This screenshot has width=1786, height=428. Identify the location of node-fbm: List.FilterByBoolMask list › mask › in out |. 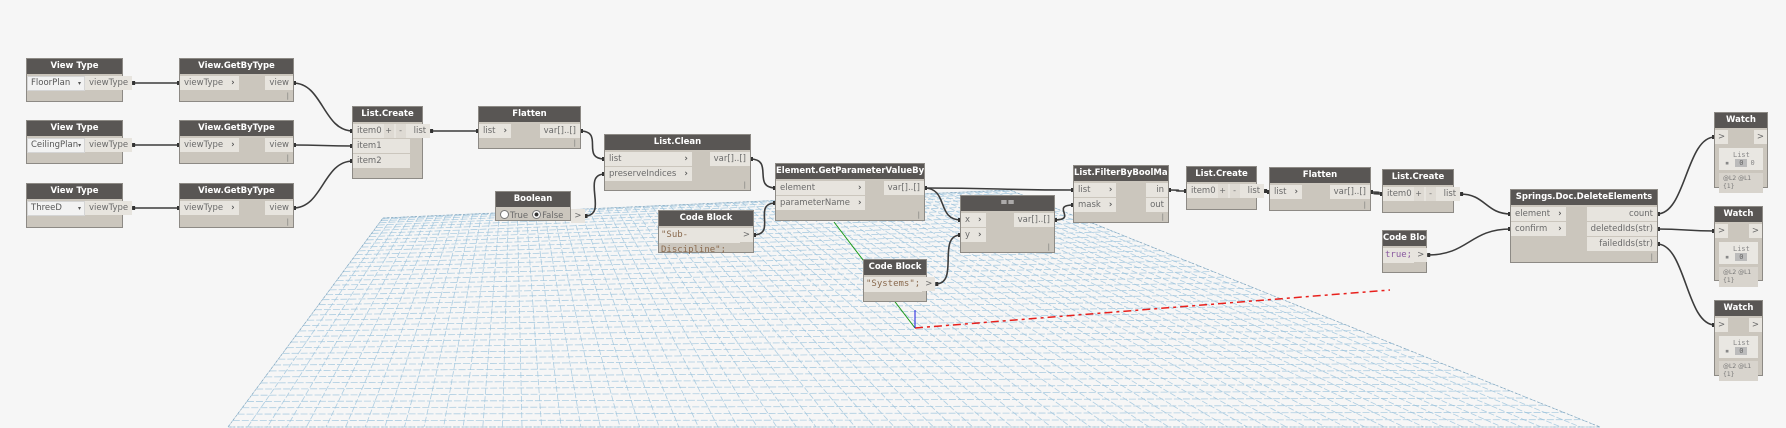
(1121, 194).